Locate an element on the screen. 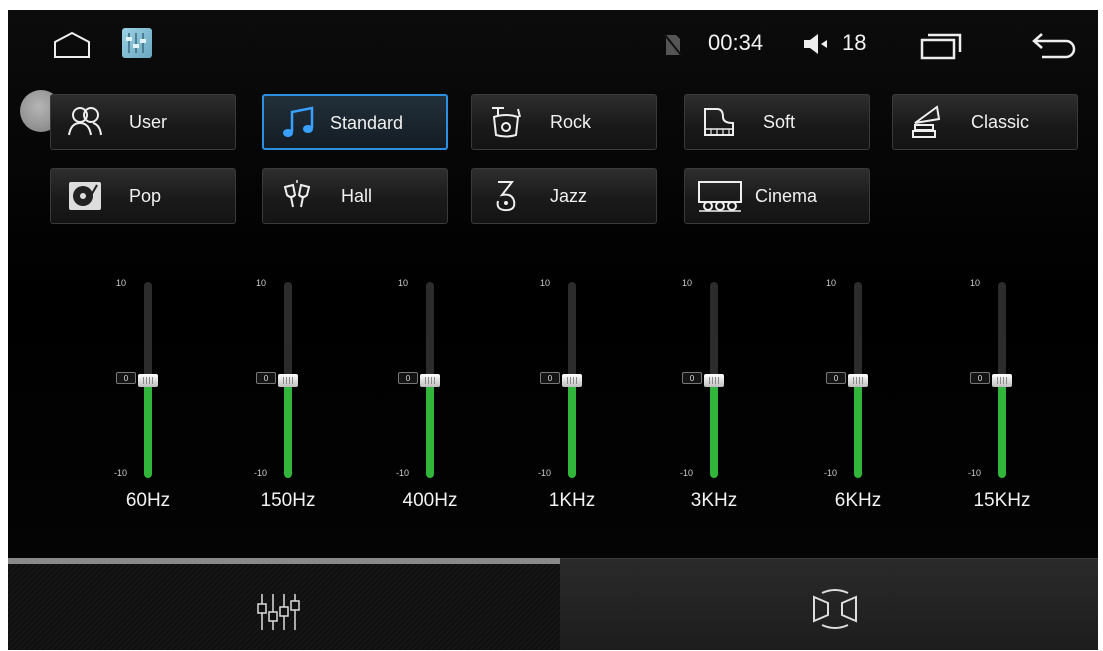  preset-label: Cinema is located at coordinates (786, 196).